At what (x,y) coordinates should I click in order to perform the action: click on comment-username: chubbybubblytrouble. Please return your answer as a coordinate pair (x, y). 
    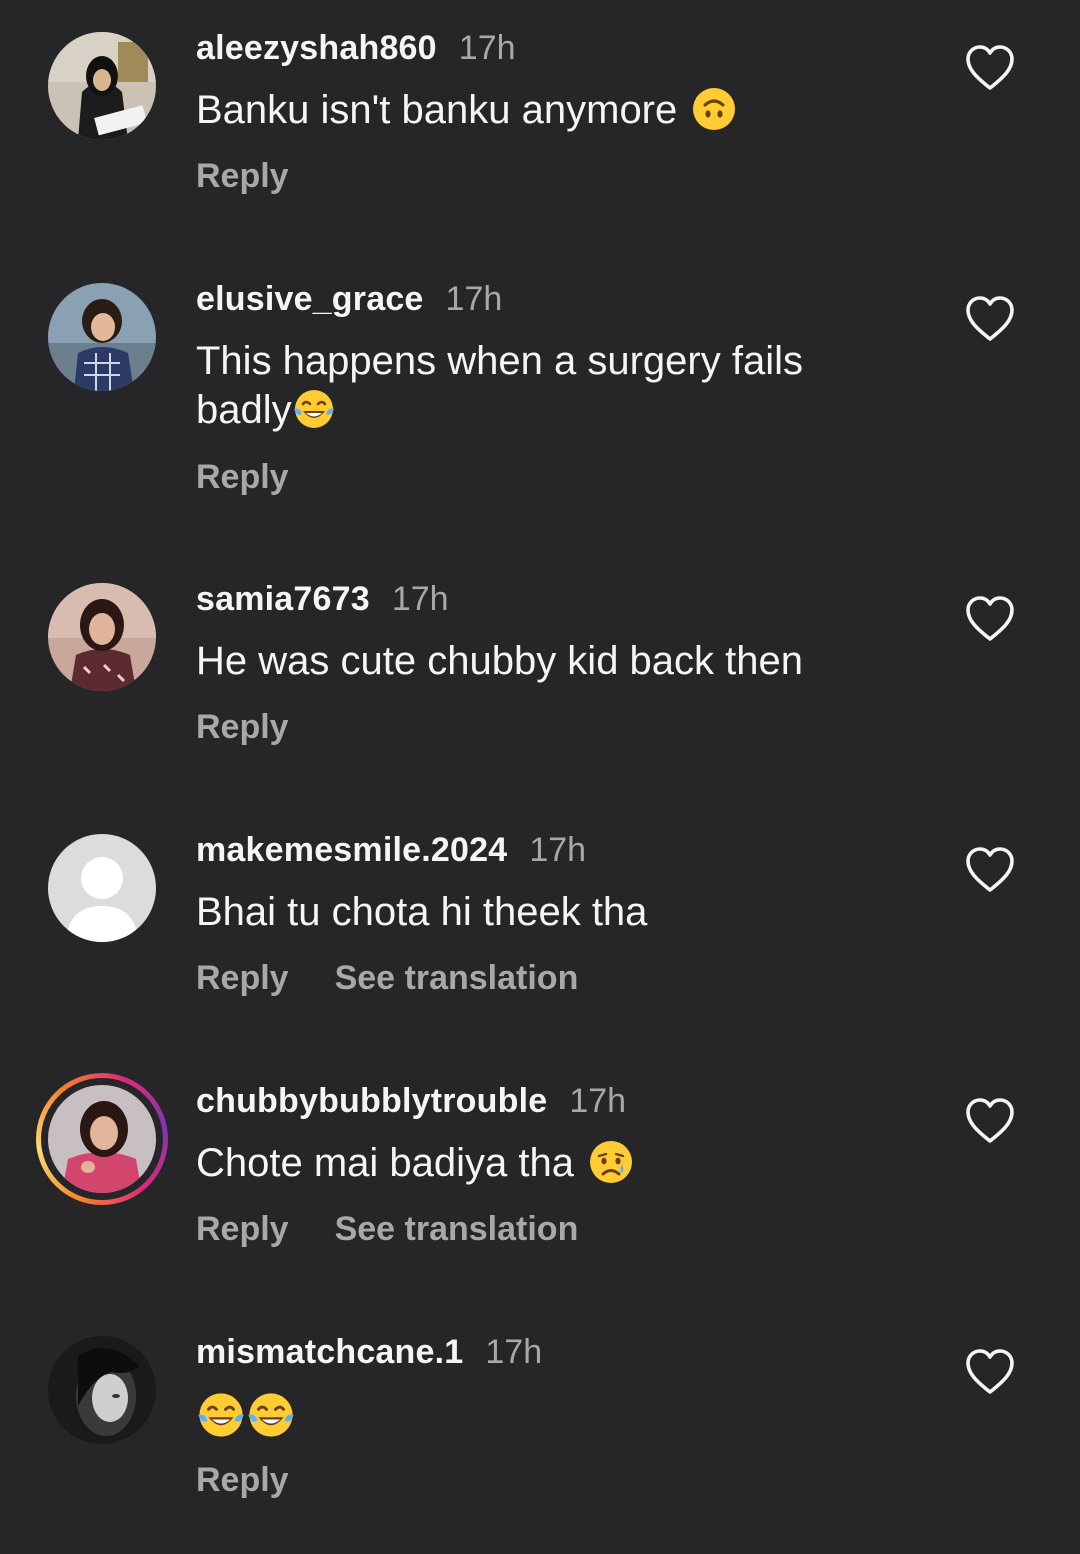
    Looking at the image, I should click on (371, 1101).